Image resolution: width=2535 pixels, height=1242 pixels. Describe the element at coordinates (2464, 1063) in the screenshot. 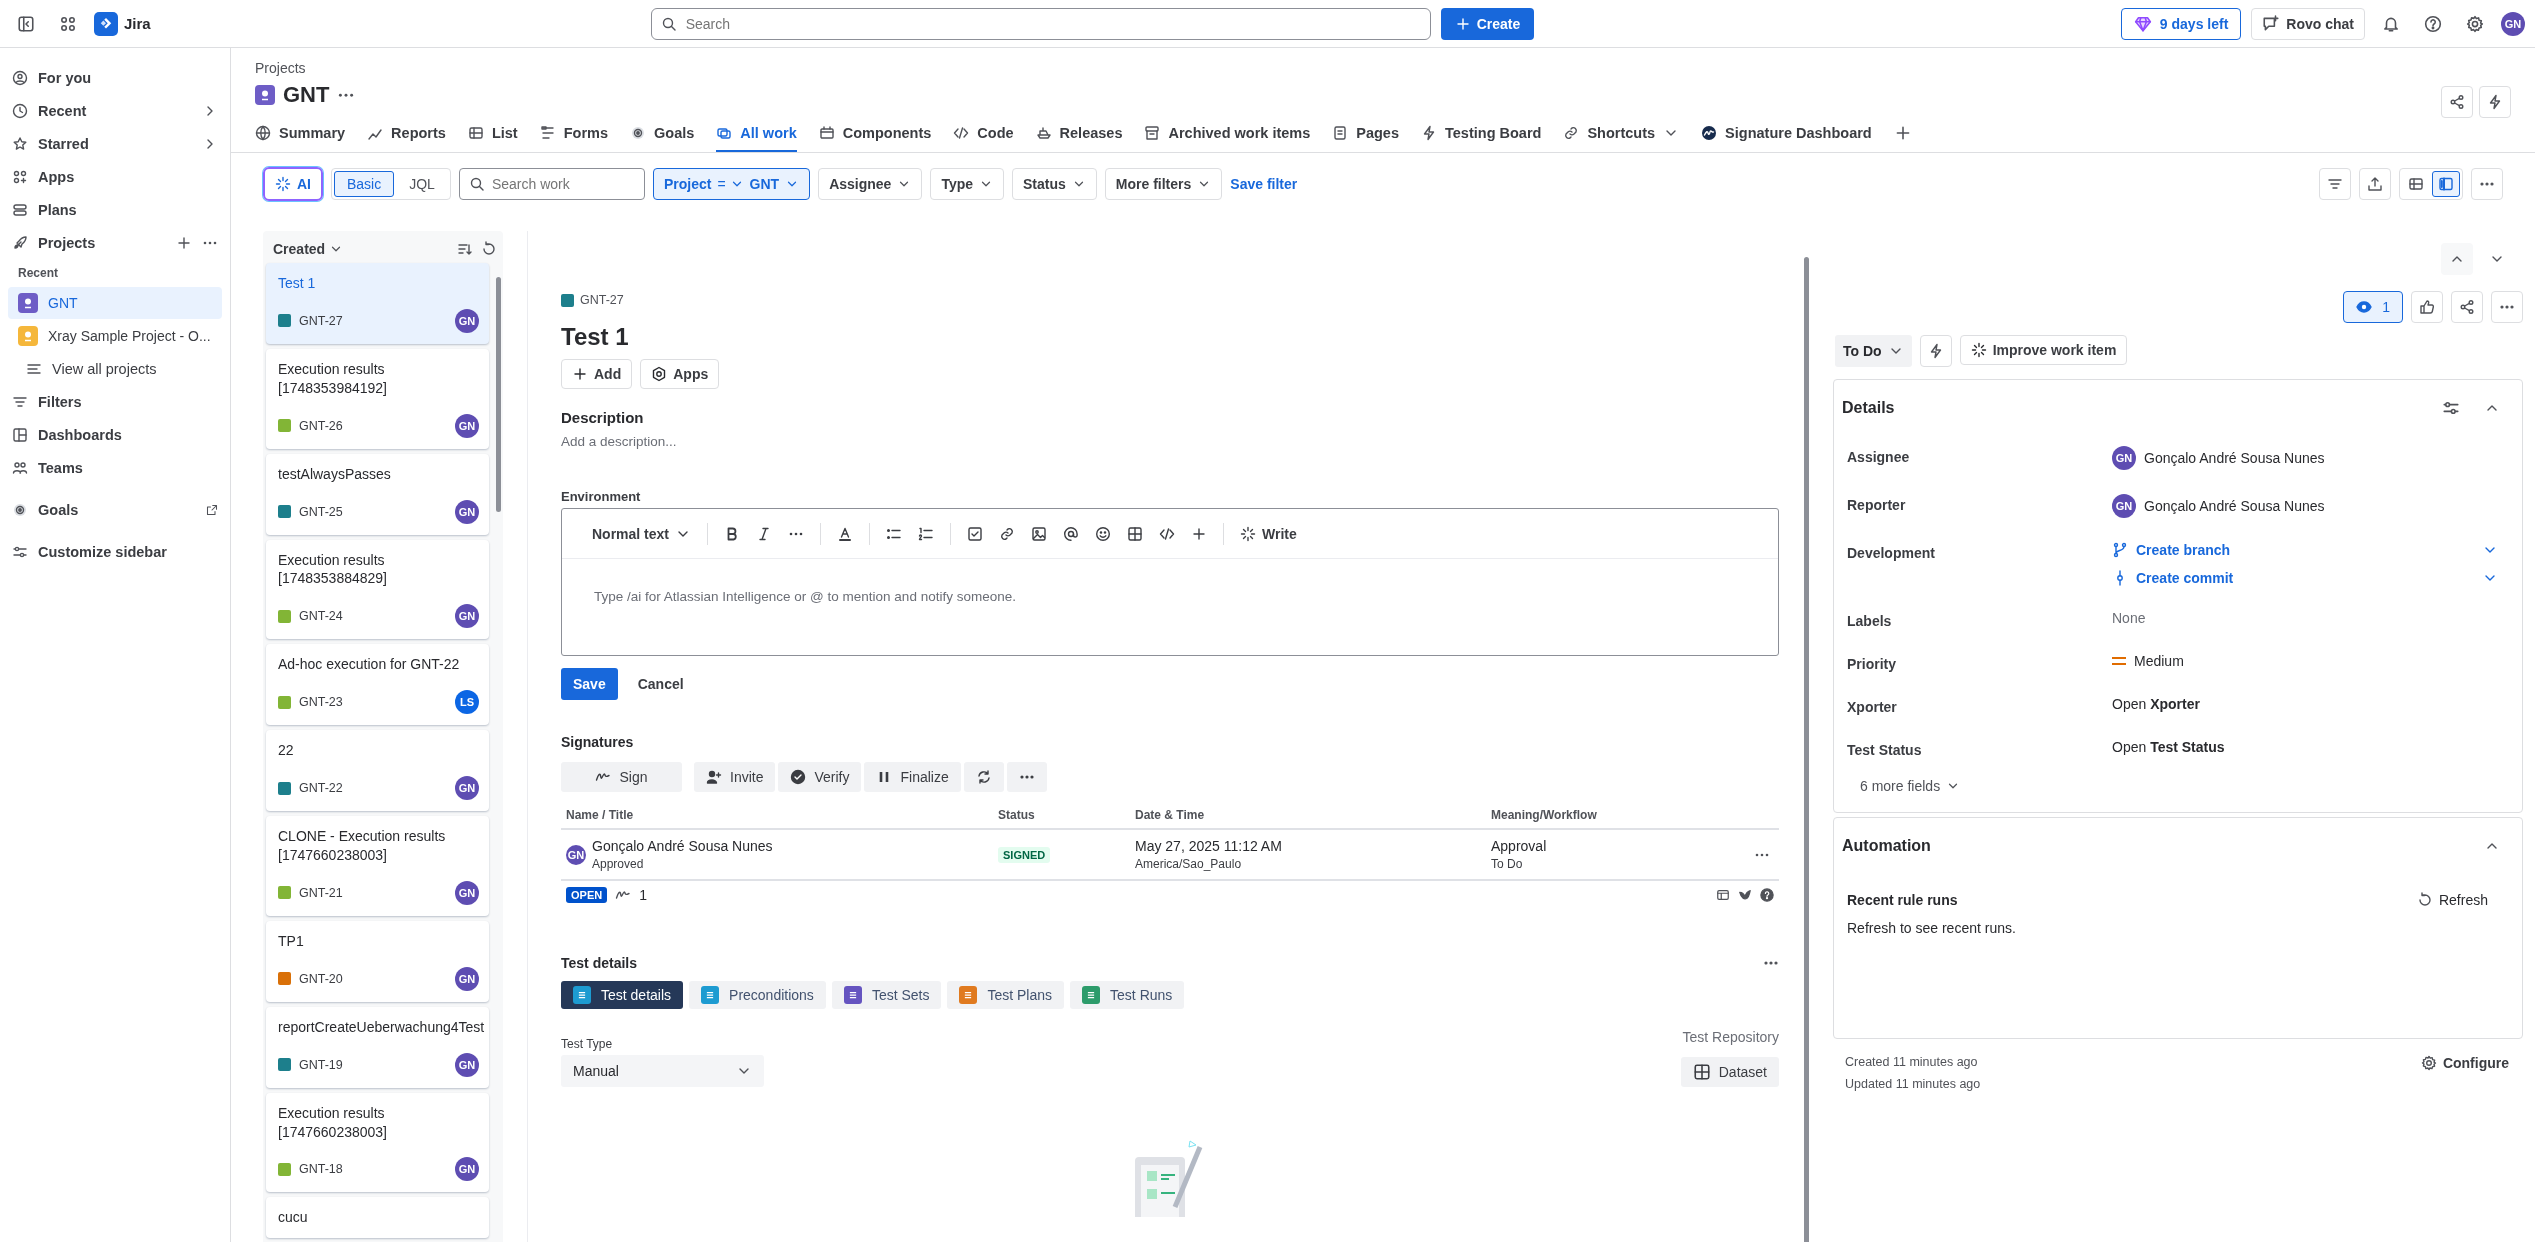

I see `configure-button: Configure` at that location.